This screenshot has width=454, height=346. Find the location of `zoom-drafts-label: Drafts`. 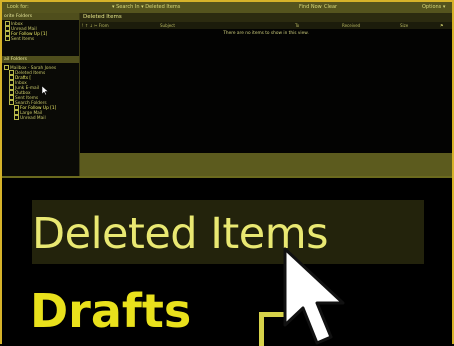

zoom-drafts-label: Drafts is located at coordinates (110, 311).